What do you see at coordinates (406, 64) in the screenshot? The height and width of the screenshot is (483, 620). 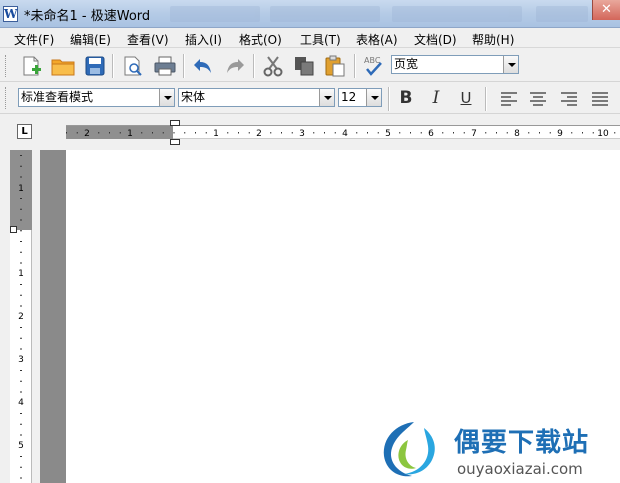 I see `zoom-value: 页宽` at bounding box center [406, 64].